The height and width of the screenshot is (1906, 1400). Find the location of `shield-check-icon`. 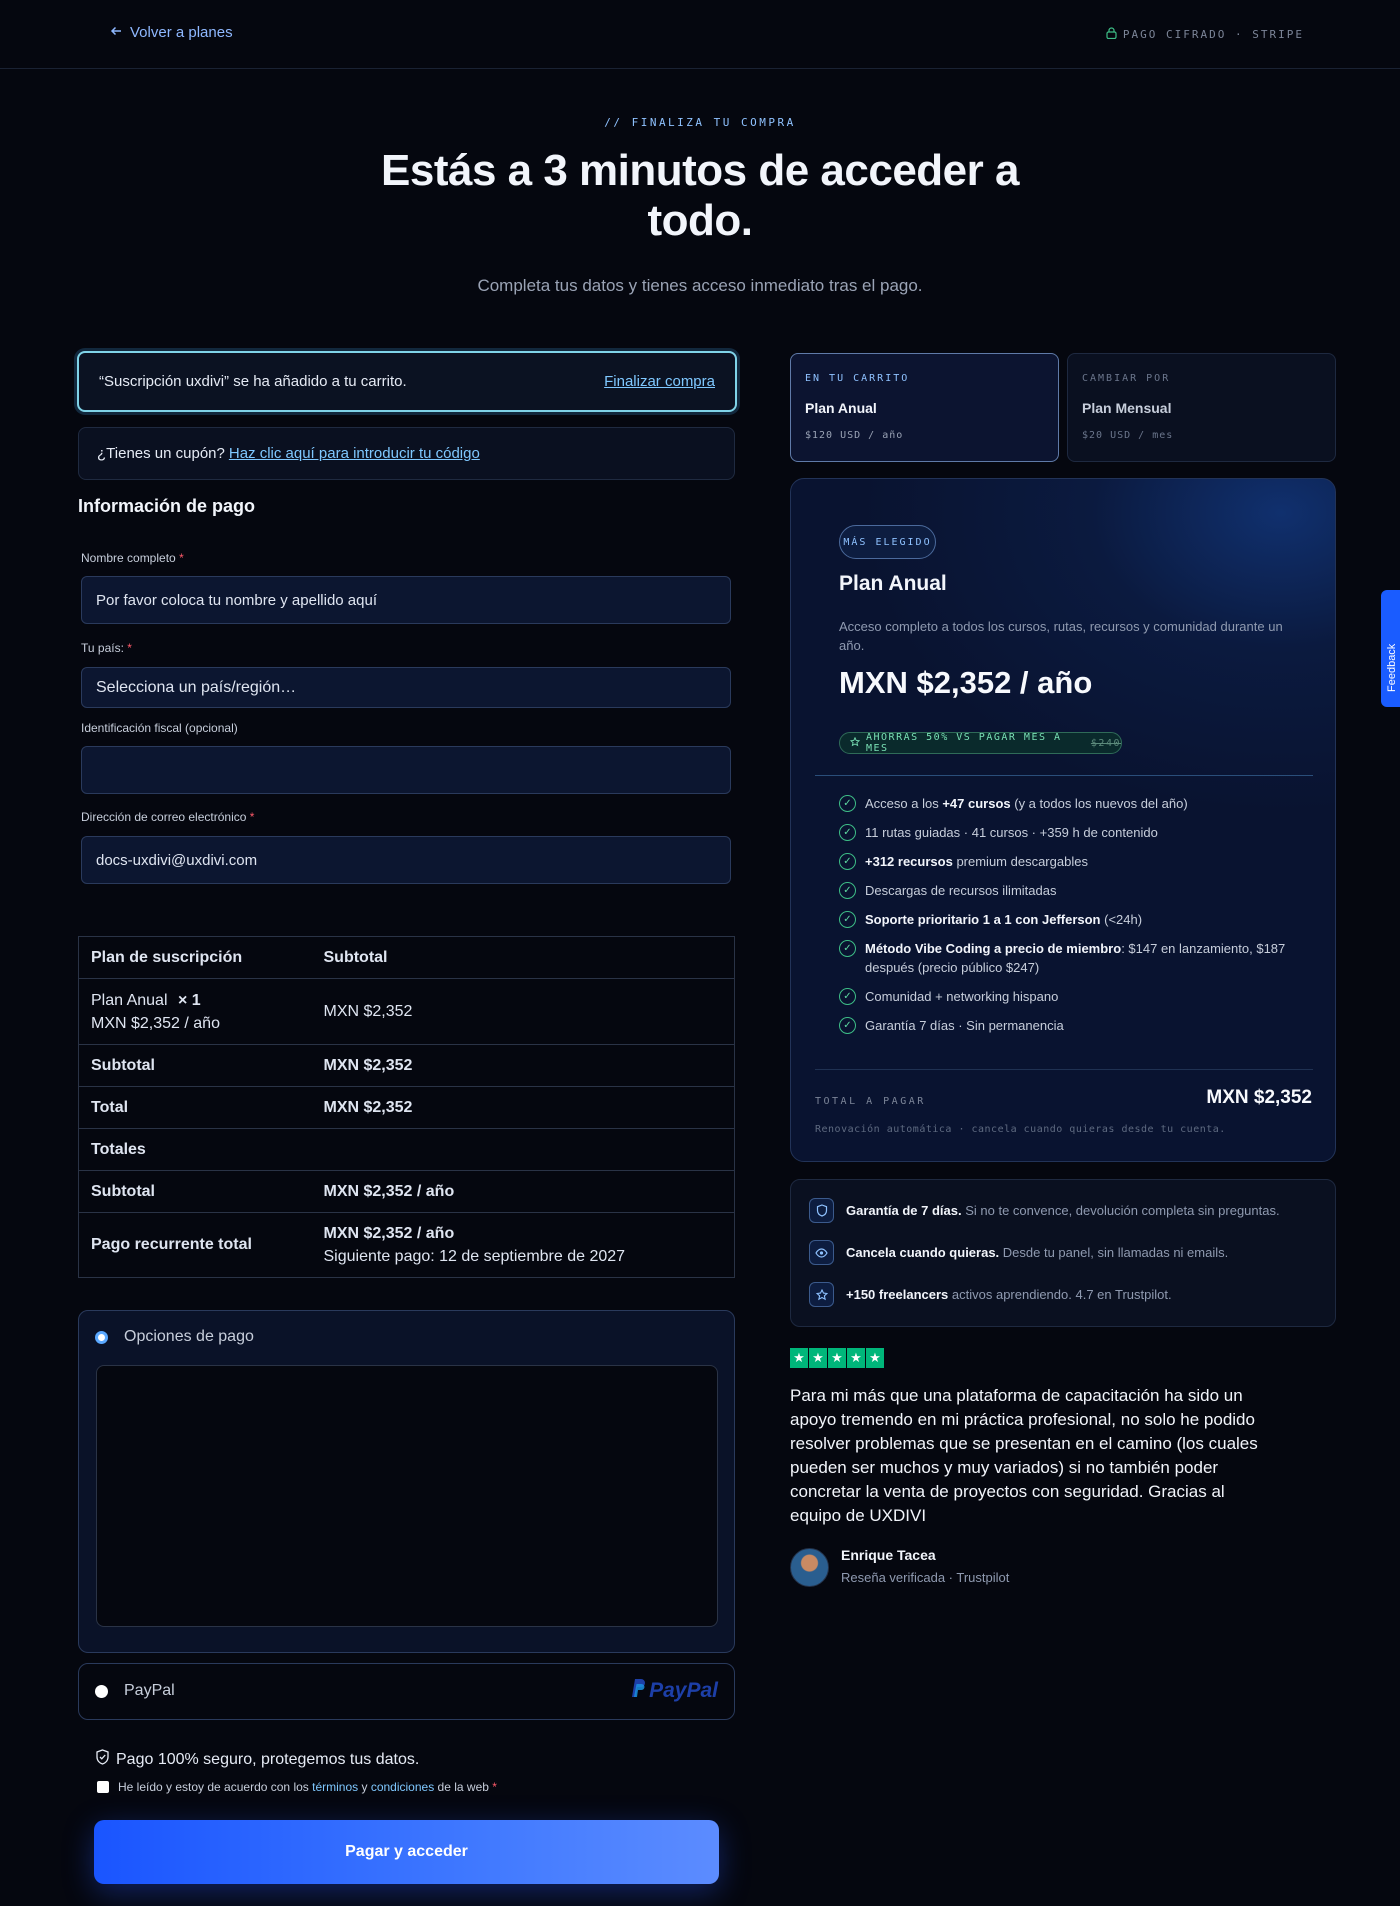

shield-check-icon is located at coordinates (102, 1759).